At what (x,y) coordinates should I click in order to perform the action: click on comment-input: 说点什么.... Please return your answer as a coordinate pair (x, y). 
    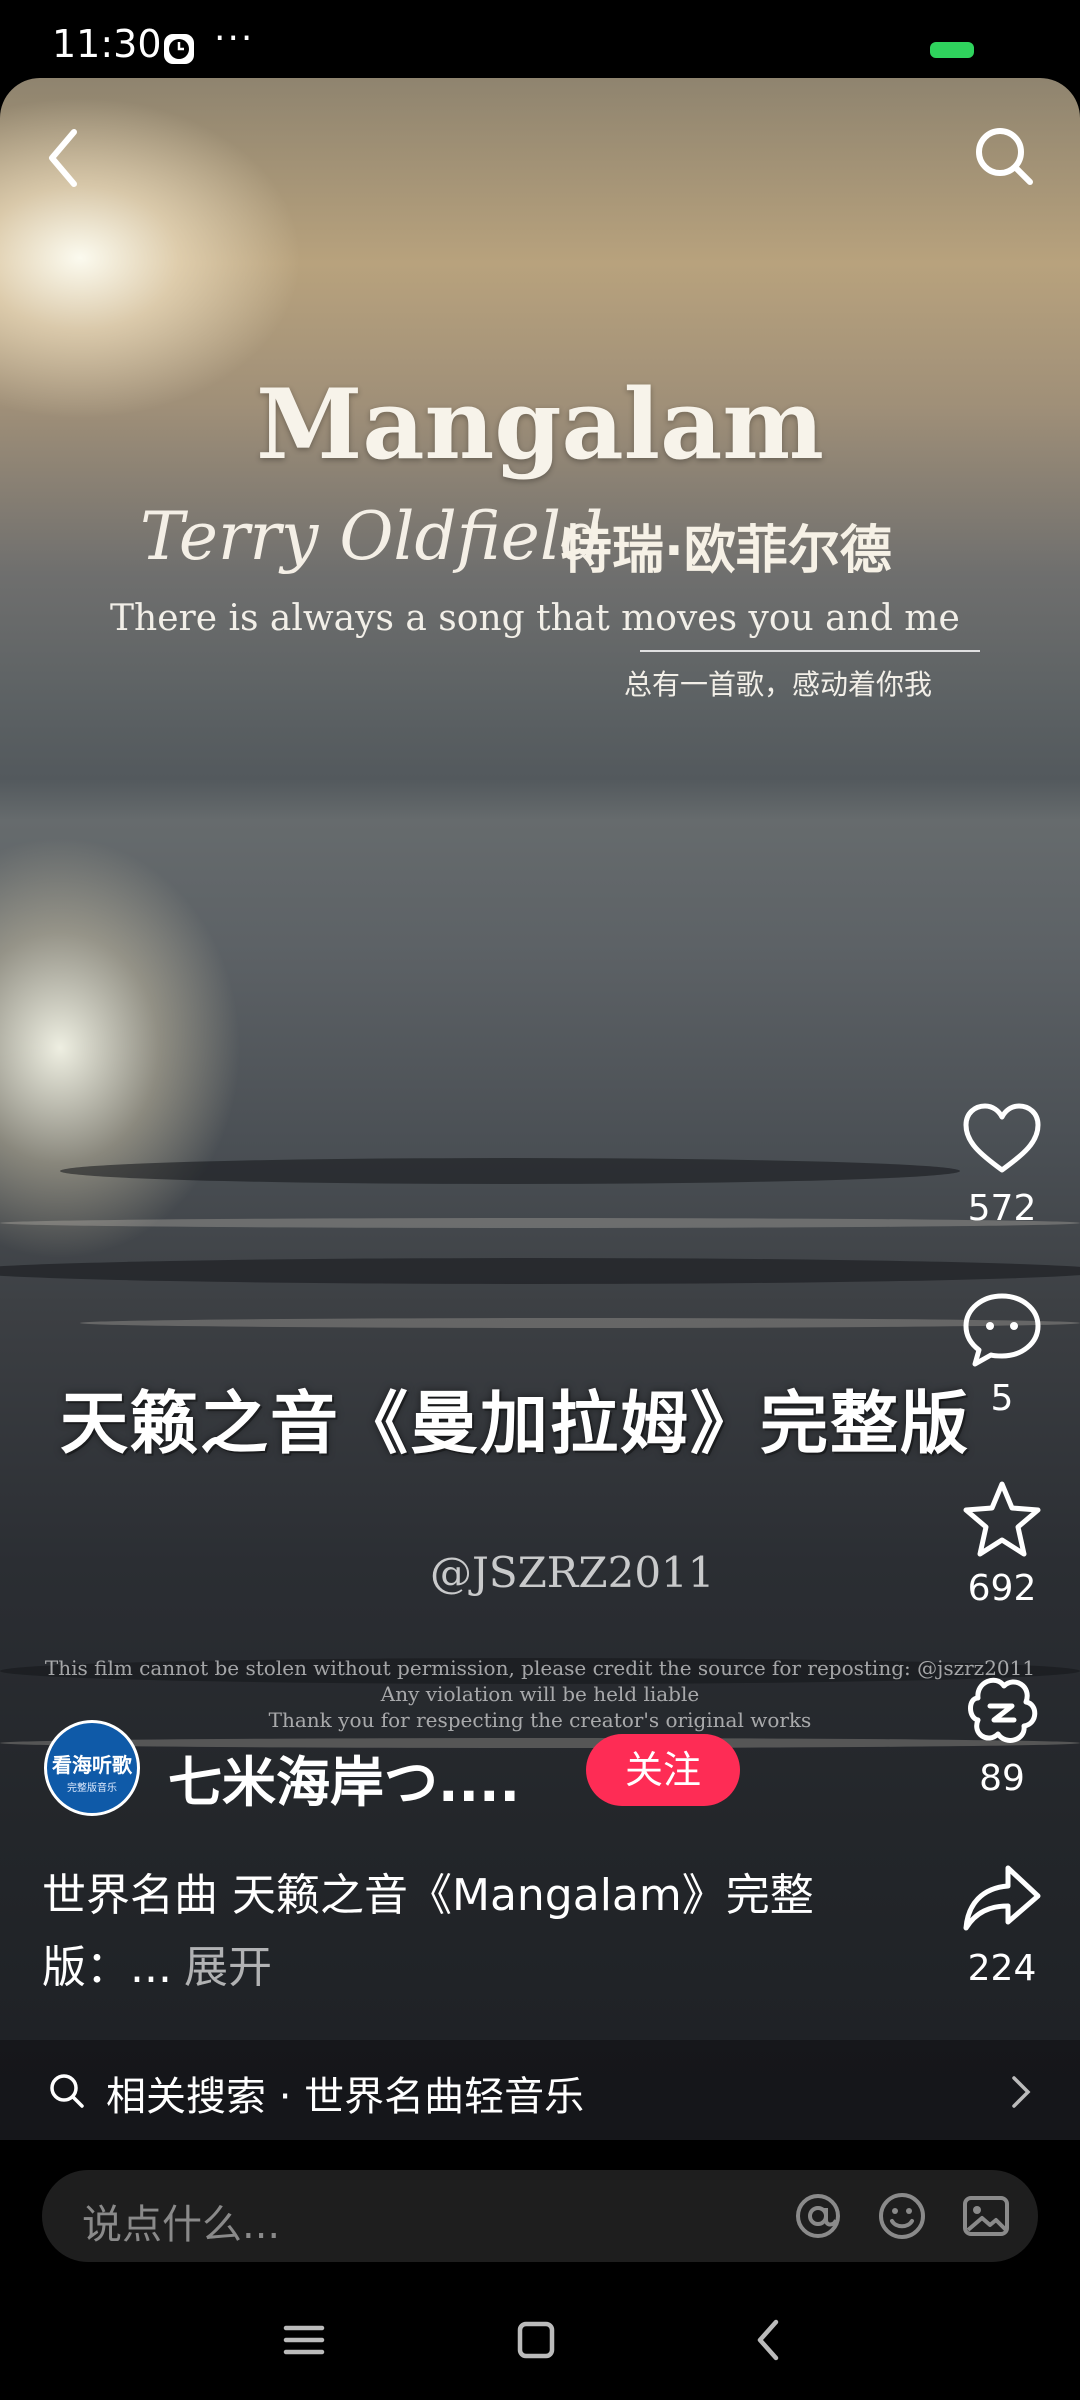
    Looking at the image, I should click on (540, 2216).